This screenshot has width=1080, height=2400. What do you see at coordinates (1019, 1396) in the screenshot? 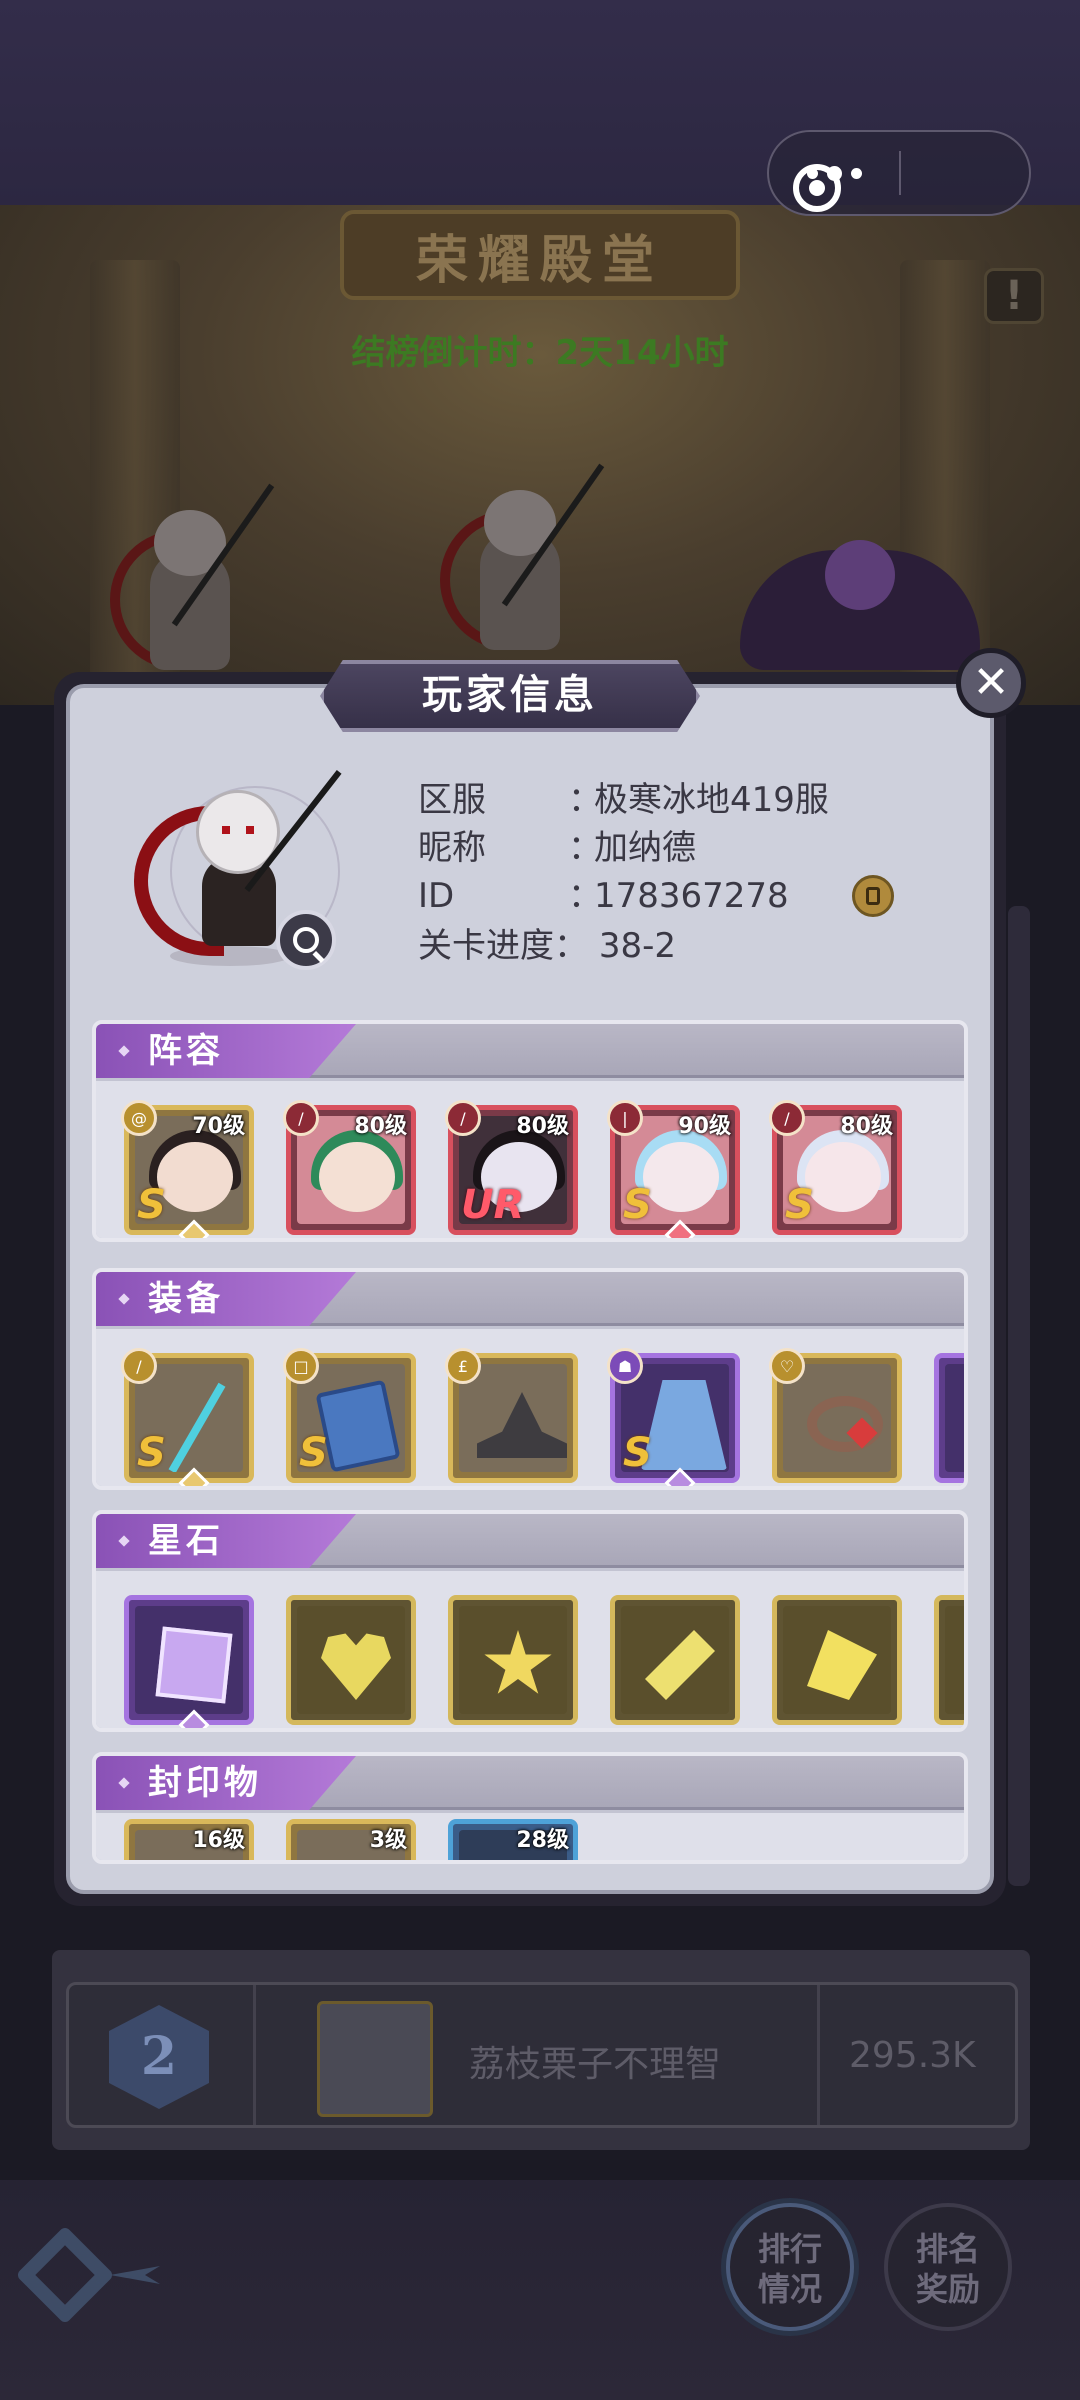
I see `scrollbar` at bounding box center [1019, 1396].